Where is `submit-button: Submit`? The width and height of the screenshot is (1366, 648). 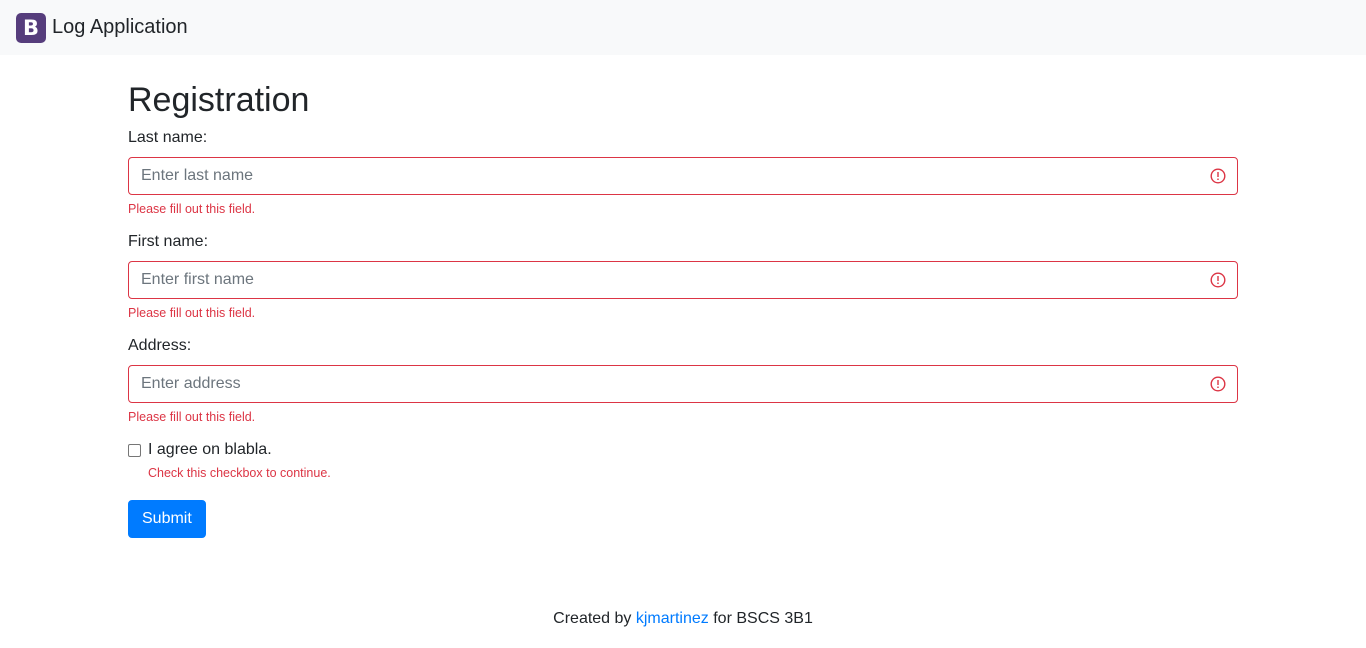 submit-button: Submit is located at coordinates (167, 519).